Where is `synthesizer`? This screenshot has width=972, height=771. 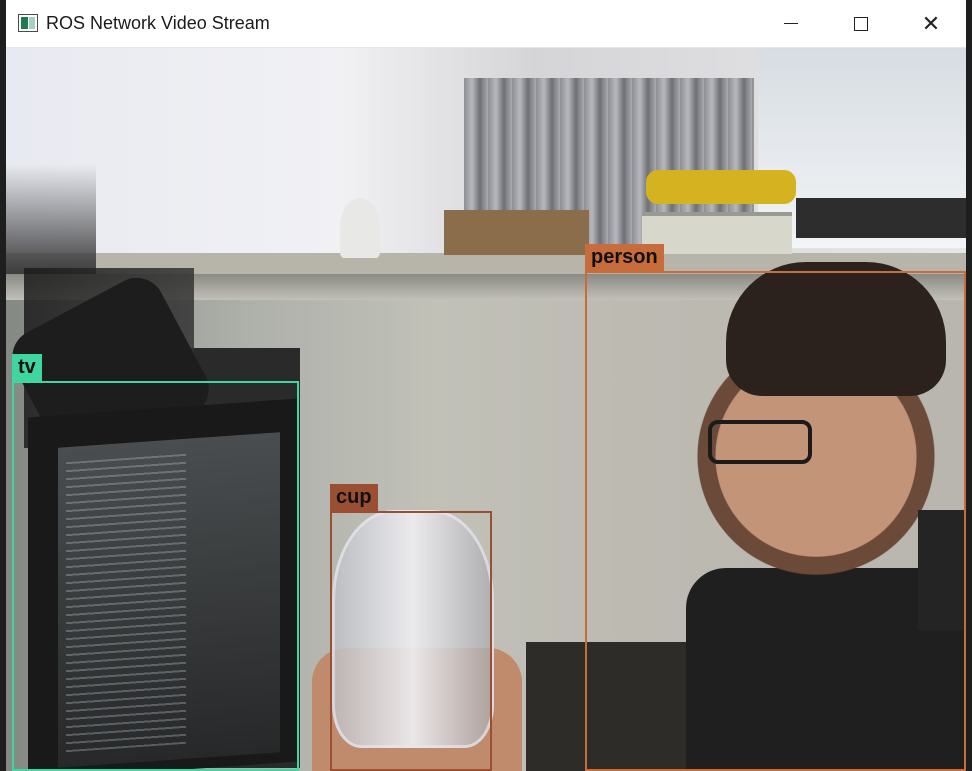 synthesizer is located at coordinates (881, 218).